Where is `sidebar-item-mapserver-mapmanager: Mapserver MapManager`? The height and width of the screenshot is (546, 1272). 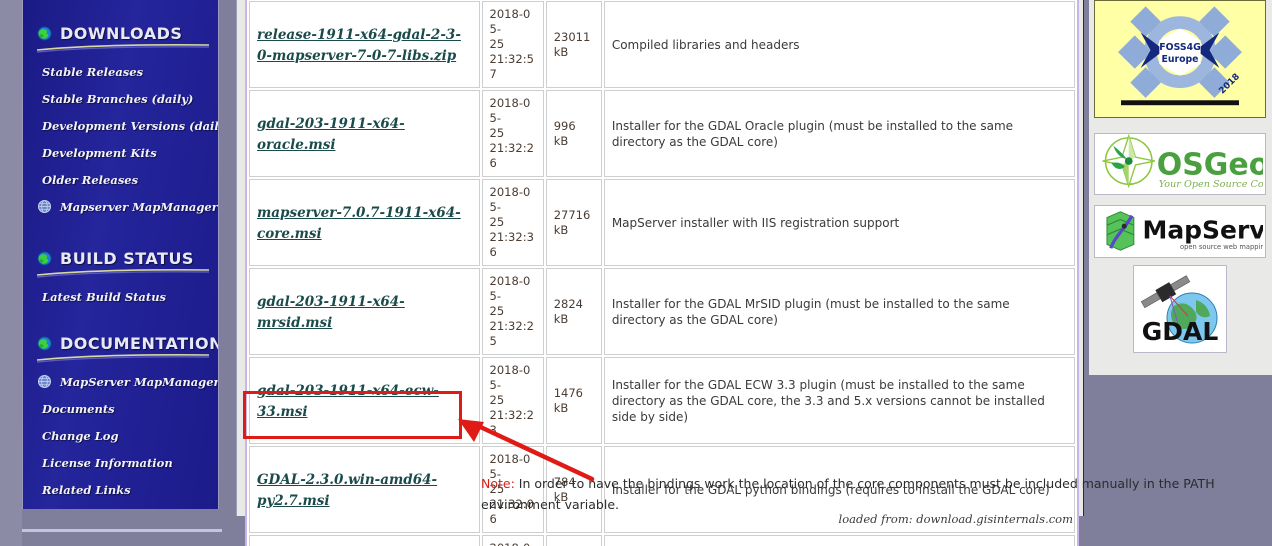
sidebar-item-mapserver-mapmanager: Mapserver MapManager is located at coordinates (120, 206).